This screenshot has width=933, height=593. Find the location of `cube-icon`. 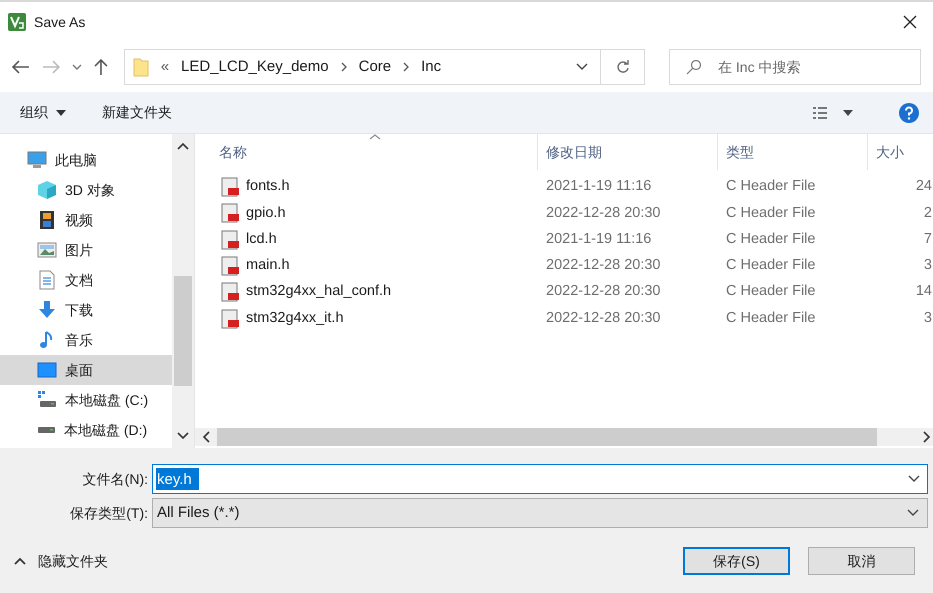

cube-icon is located at coordinates (47, 190).